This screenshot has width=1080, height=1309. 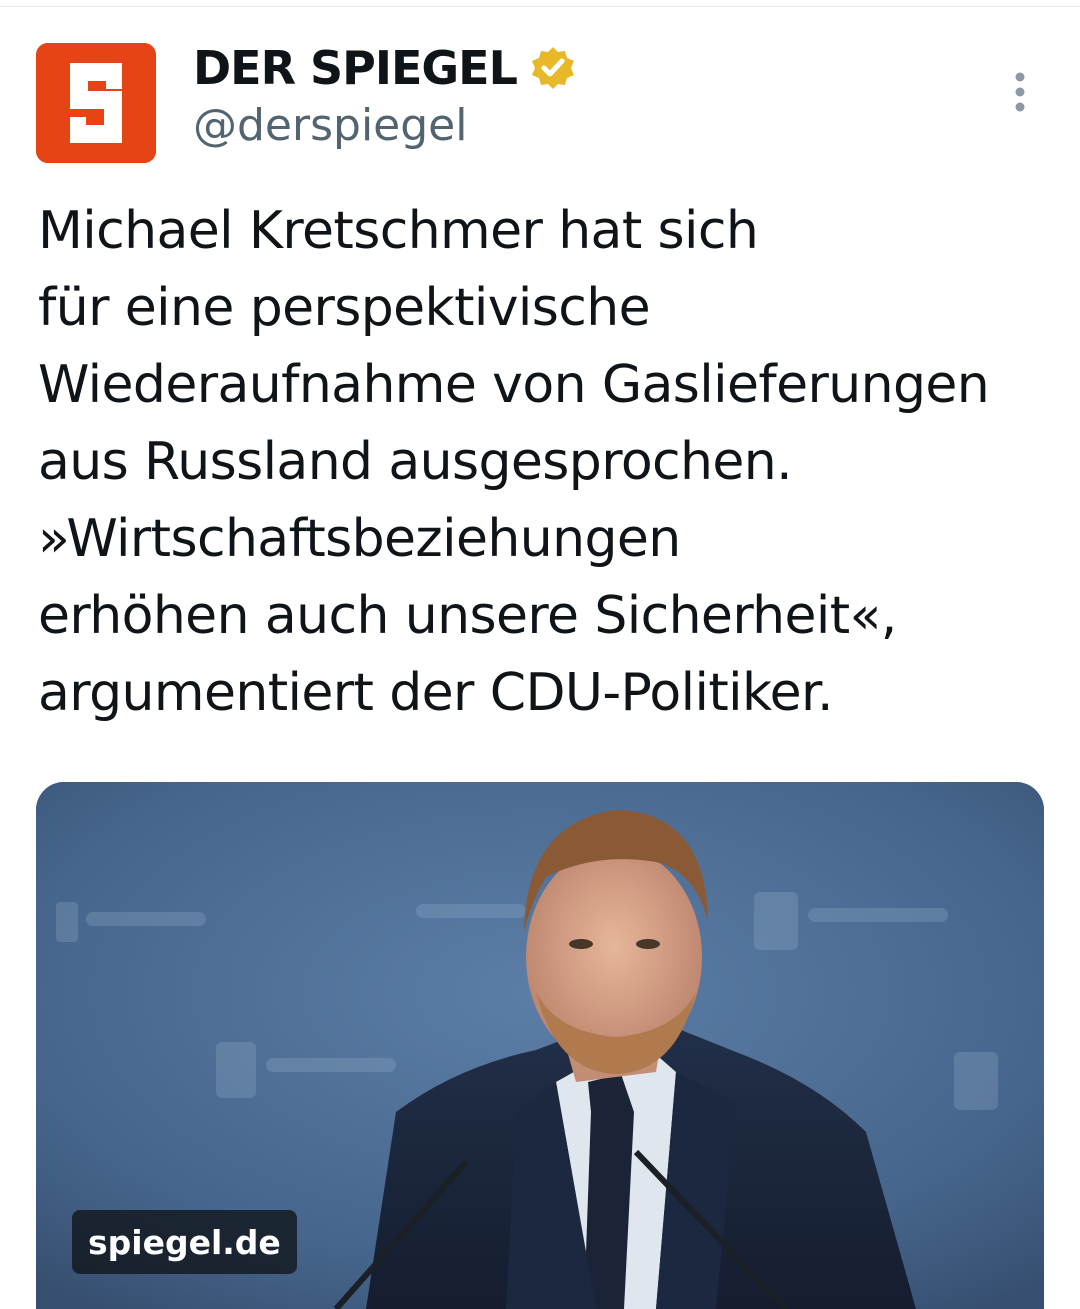 What do you see at coordinates (415, 462) in the screenshot?
I see `tweet-text-line: aus Russland ausgesprochen.` at bounding box center [415, 462].